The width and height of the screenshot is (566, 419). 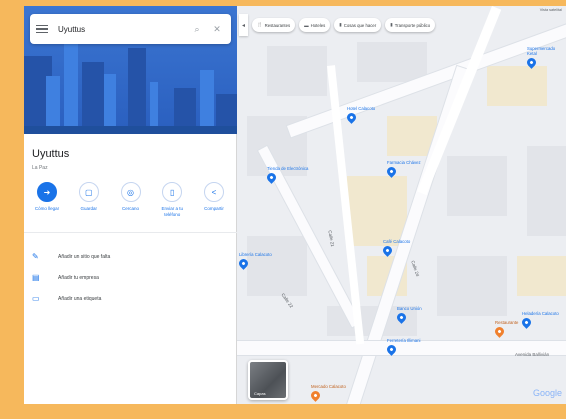 What do you see at coordinates (539, 320) in the screenshot?
I see `map-poi: Heladería Calacoto` at bounding box center [539, 320].